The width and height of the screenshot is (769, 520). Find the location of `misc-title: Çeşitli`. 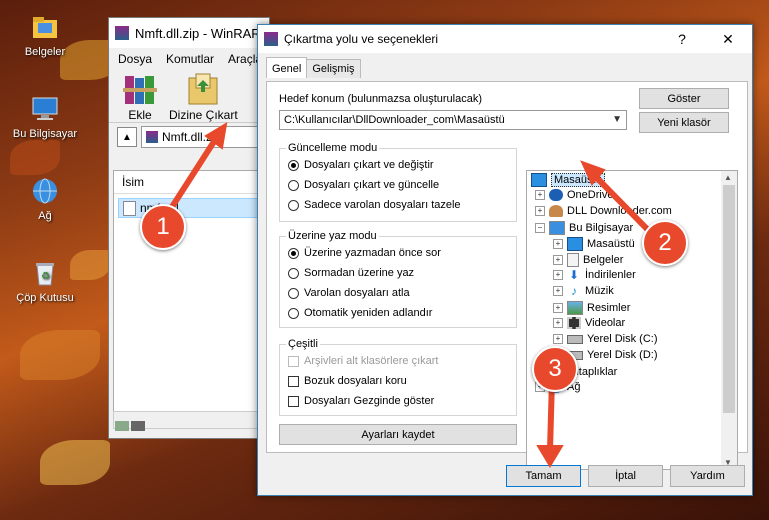

misc-title: Çeşitli is located at coordinates (303, 344).